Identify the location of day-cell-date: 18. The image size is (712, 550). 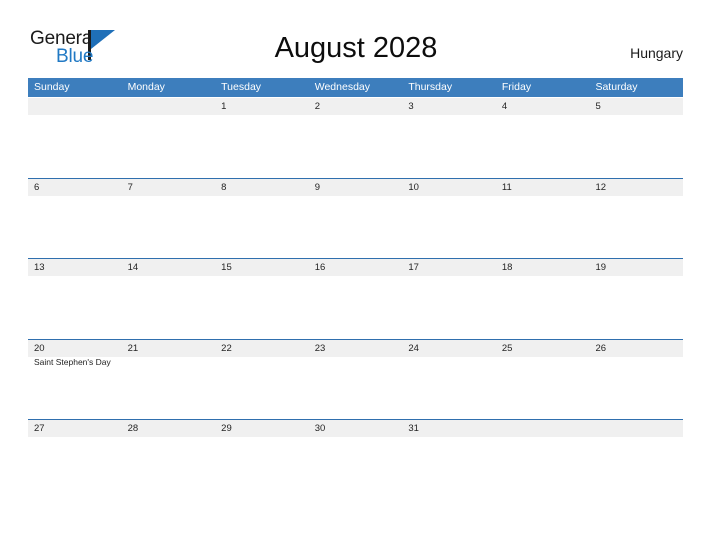
(543, 267).